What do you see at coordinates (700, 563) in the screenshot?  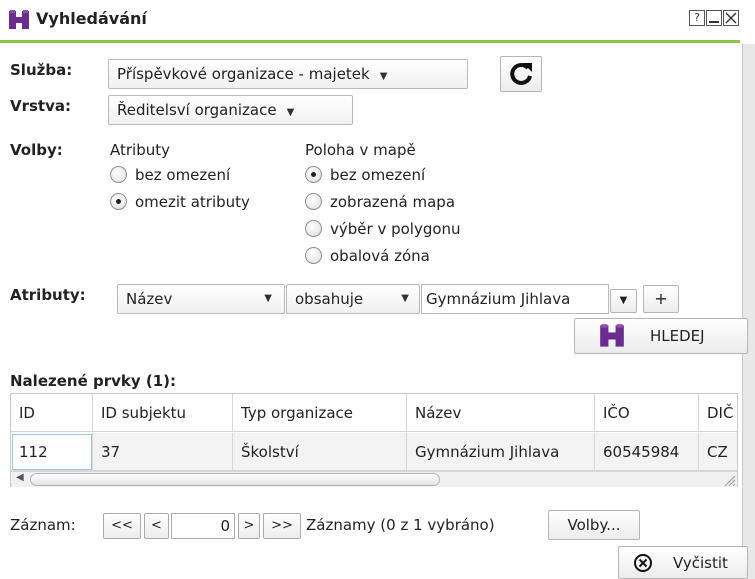 I see `clear-button-label: Vyčistit` at bounding box center [700, 563].